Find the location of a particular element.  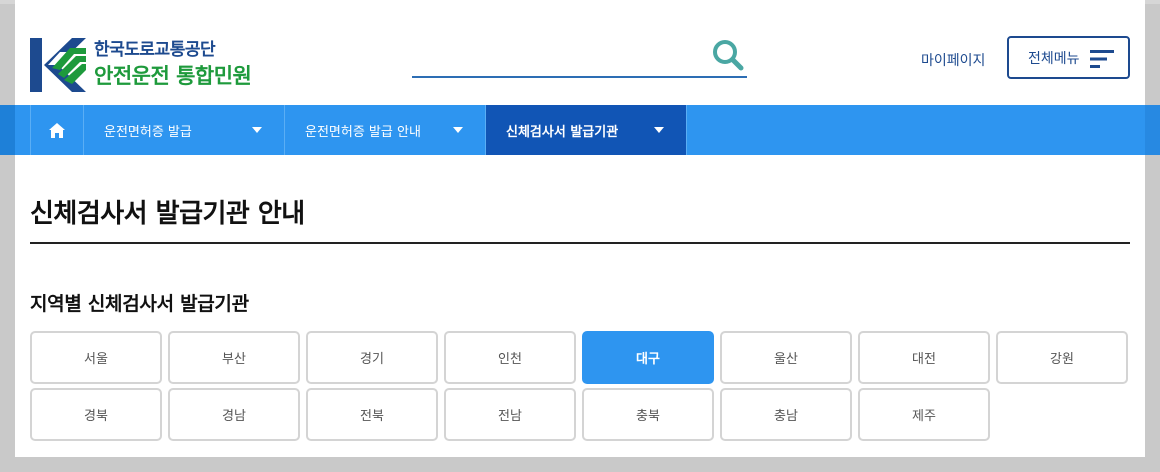

nav-item-medical-institutions: 신체검사서 발급기관 is located at coordinates (586, 130).